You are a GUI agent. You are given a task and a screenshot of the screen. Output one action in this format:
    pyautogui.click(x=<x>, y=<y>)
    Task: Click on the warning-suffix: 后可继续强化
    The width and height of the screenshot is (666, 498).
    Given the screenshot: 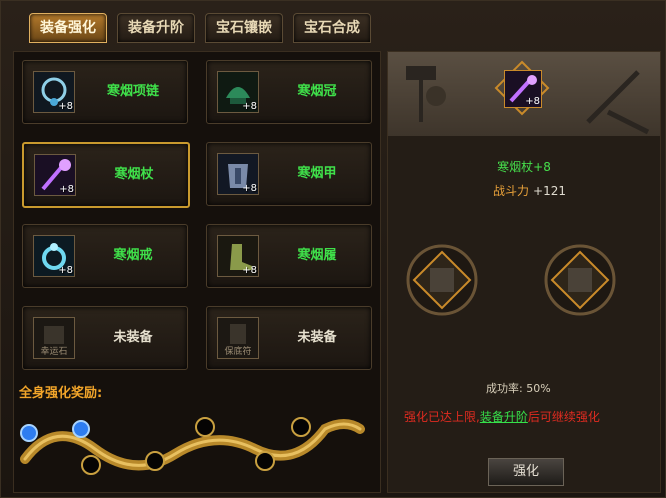 What is the action you would take?
    pyautogui.click(x=563, y=417)
    